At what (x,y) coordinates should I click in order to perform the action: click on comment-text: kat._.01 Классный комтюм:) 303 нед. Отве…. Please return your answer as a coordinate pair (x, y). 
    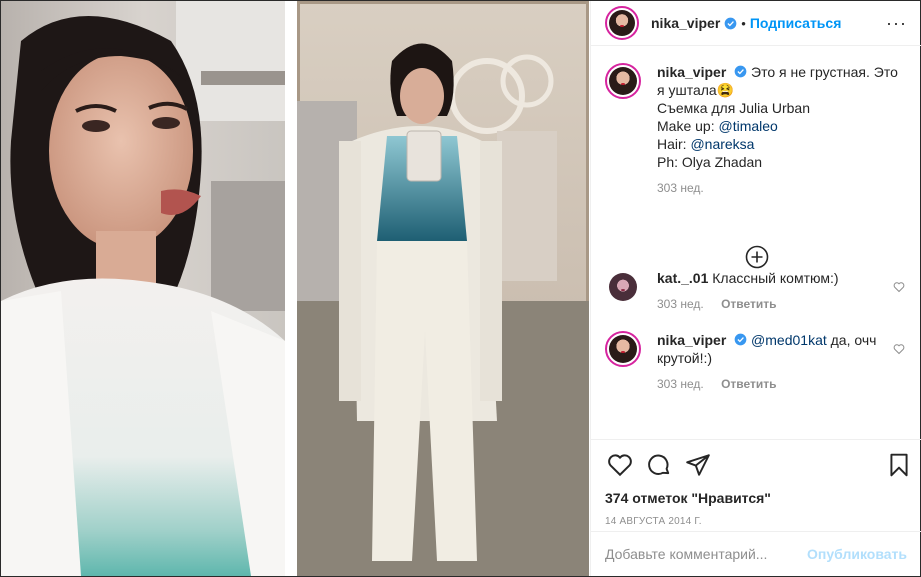
    Looking at the image, I should click on (779, 291).